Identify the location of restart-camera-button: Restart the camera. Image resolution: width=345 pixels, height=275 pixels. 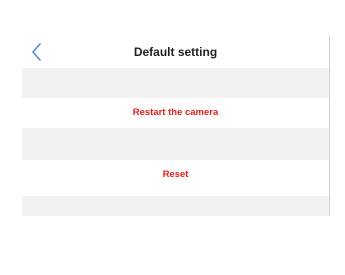
(175, 113).